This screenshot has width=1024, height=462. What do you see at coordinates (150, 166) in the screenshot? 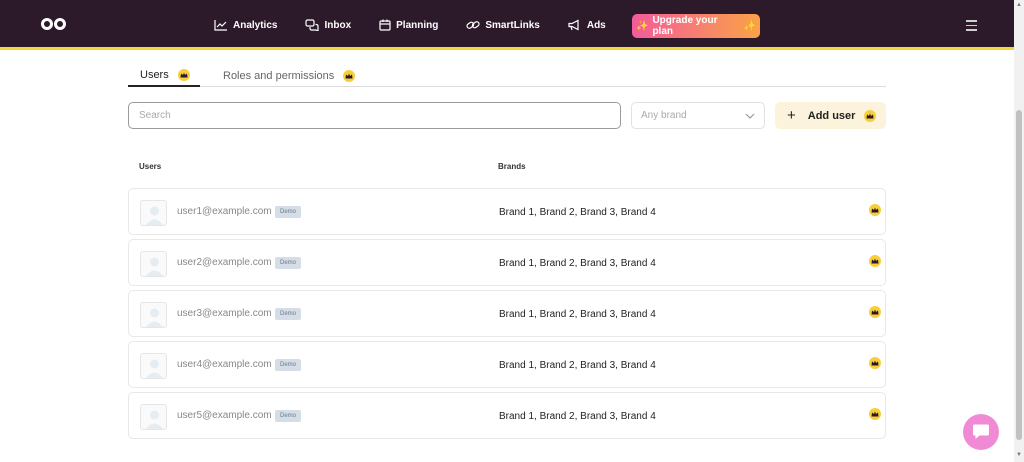
I see `column-header-users: Users` at bounding box center [150, 166].